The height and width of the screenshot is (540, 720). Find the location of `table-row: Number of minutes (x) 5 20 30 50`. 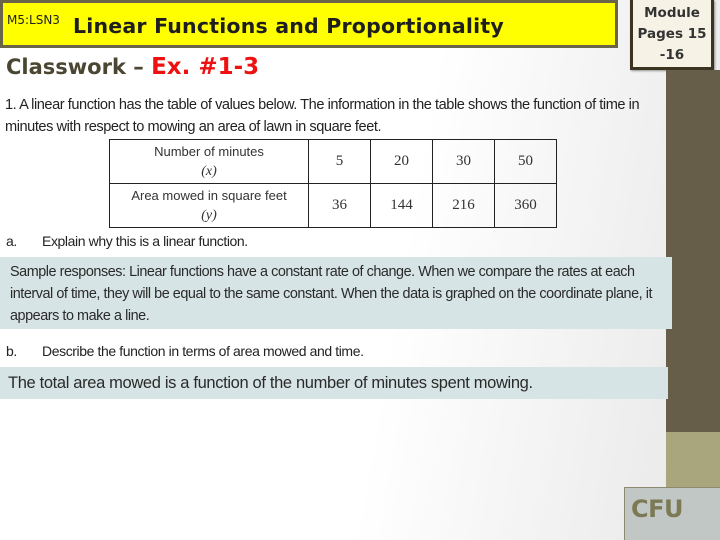

table-row: Number of minutes (x) 5 20 30 50 is located at coordinates (333, 161).